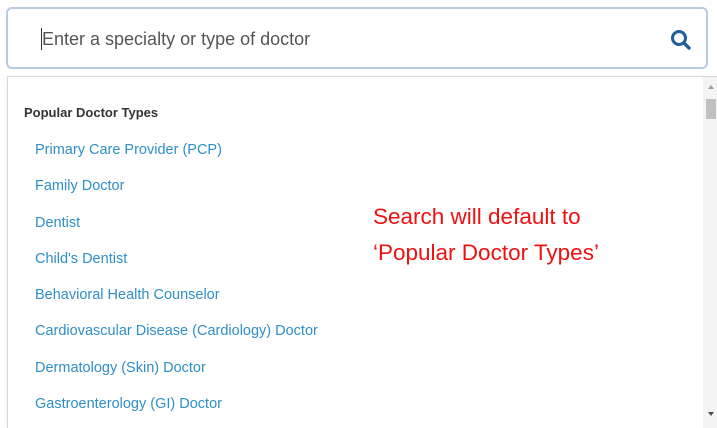  I want to click on scroll-down-arrow-icon, so click(710, 414).